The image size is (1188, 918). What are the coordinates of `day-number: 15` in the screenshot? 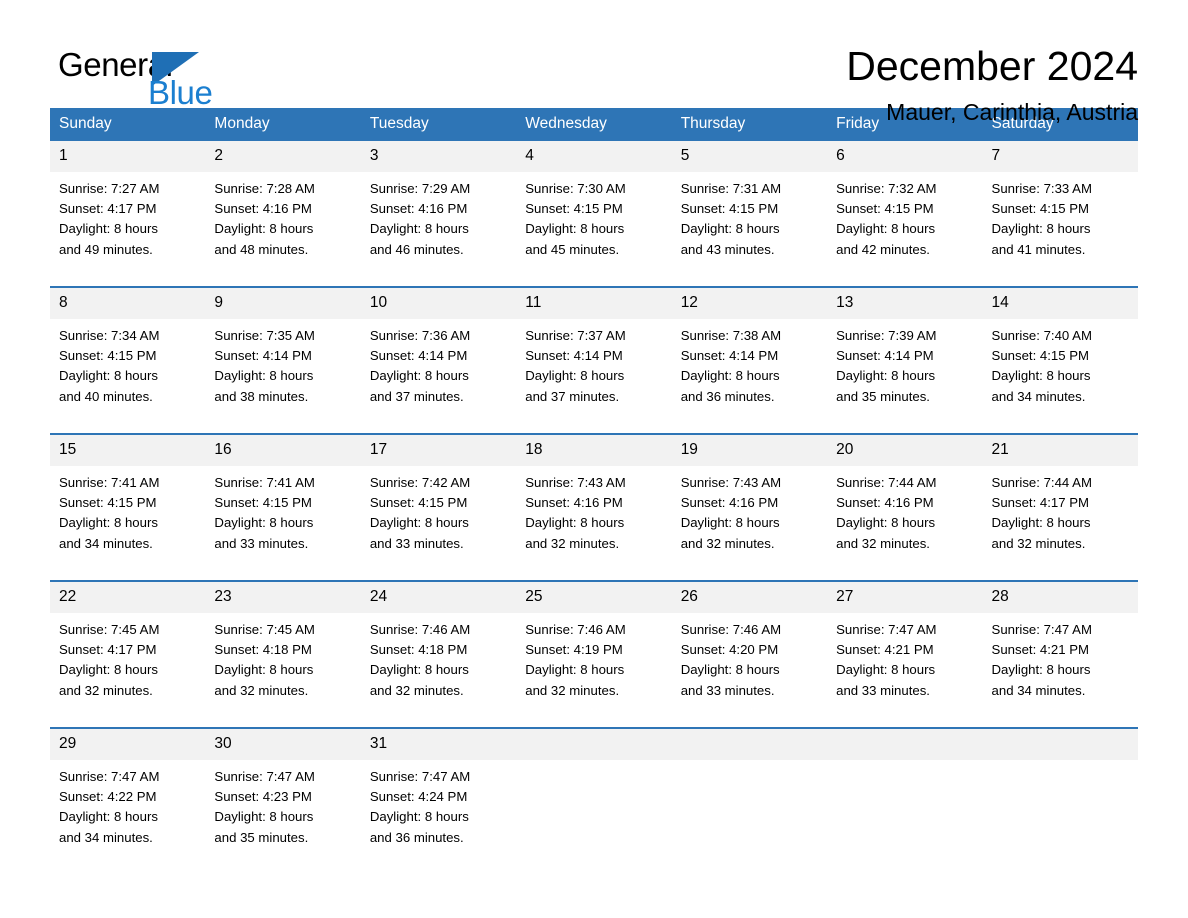 It's located at (128, 450).